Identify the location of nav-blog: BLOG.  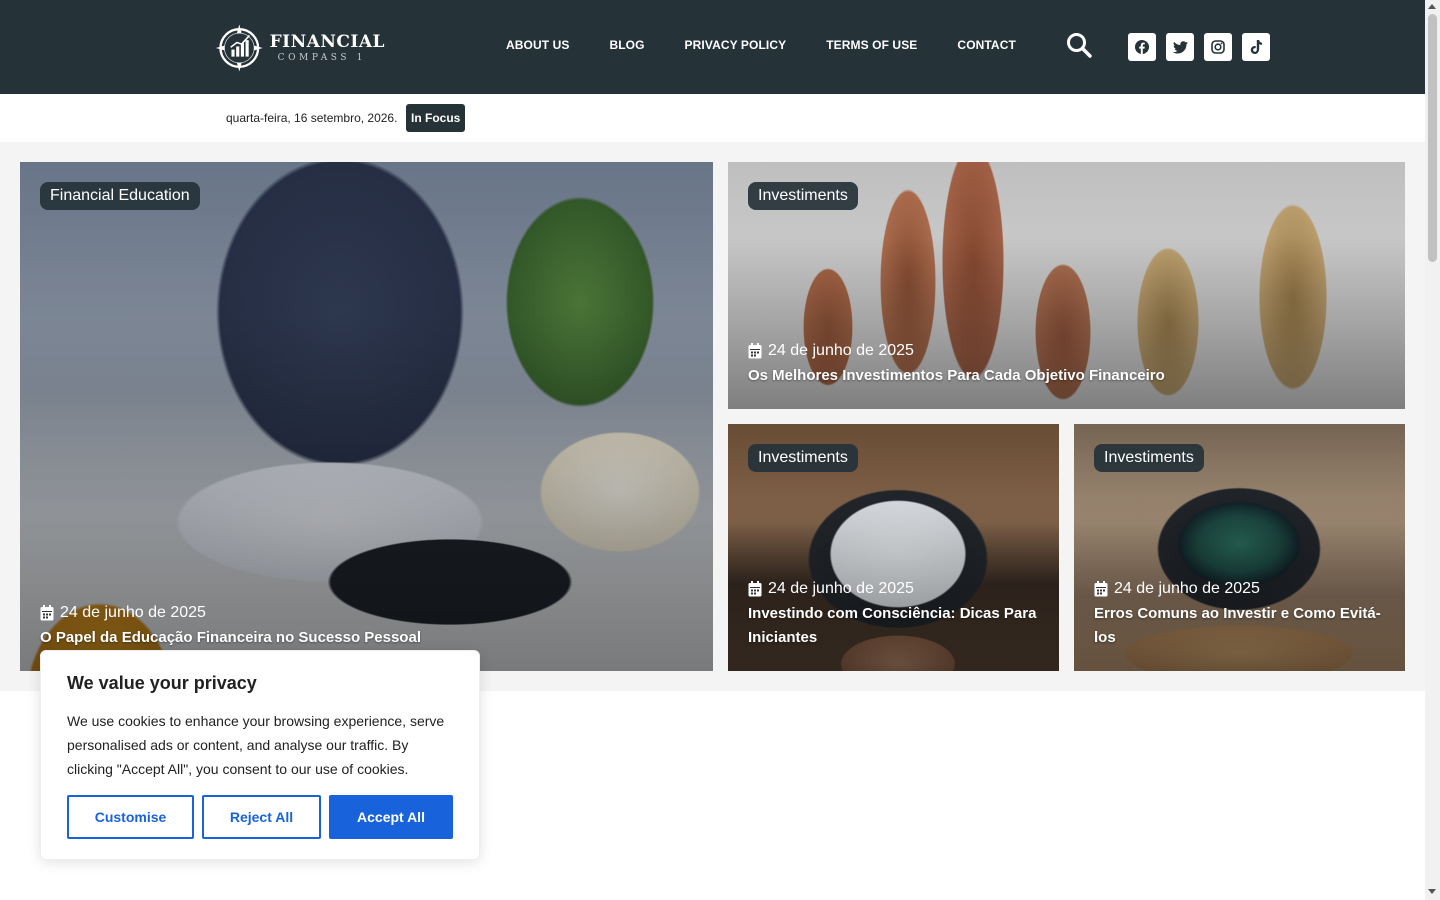
(626, 45).